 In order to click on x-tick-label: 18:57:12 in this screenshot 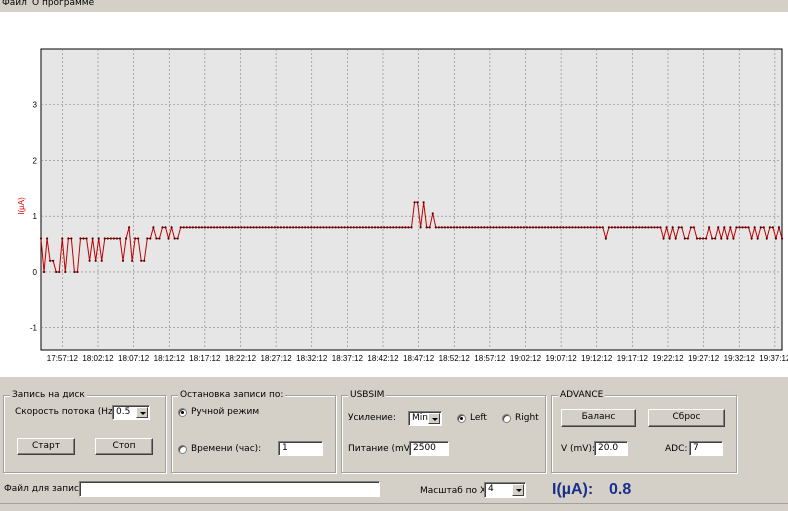, I will do `click(490, 358)`.